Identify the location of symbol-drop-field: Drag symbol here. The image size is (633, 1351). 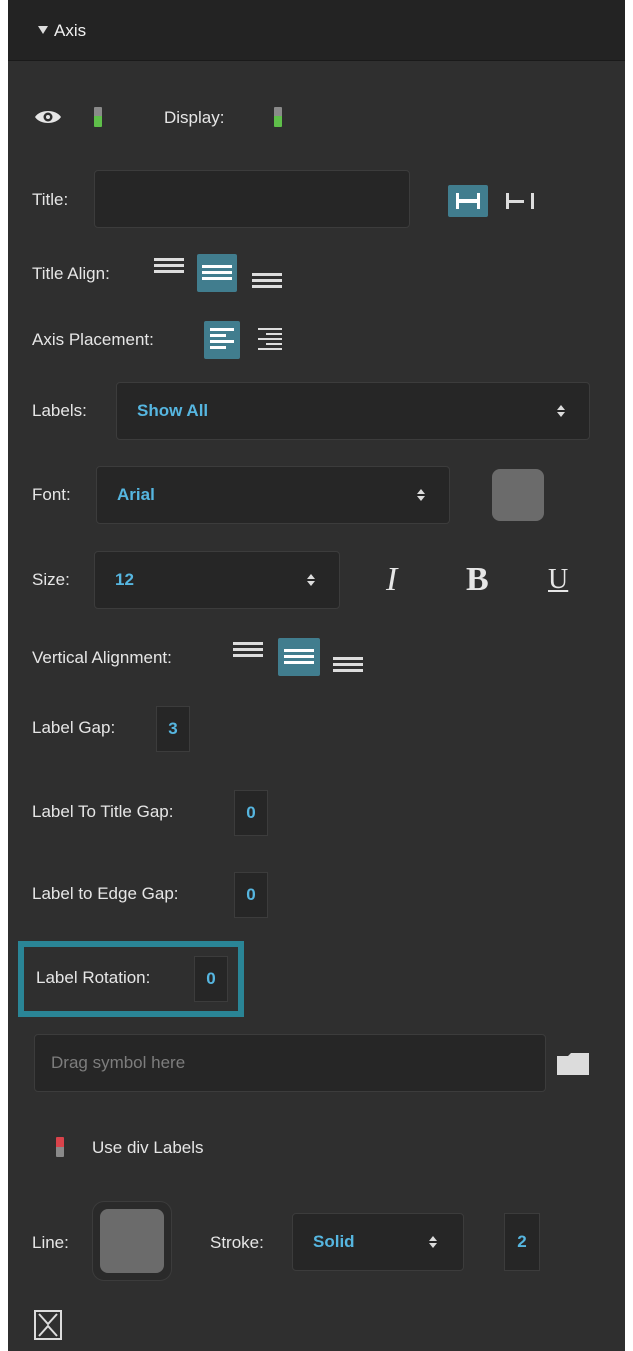
(290, 1063).